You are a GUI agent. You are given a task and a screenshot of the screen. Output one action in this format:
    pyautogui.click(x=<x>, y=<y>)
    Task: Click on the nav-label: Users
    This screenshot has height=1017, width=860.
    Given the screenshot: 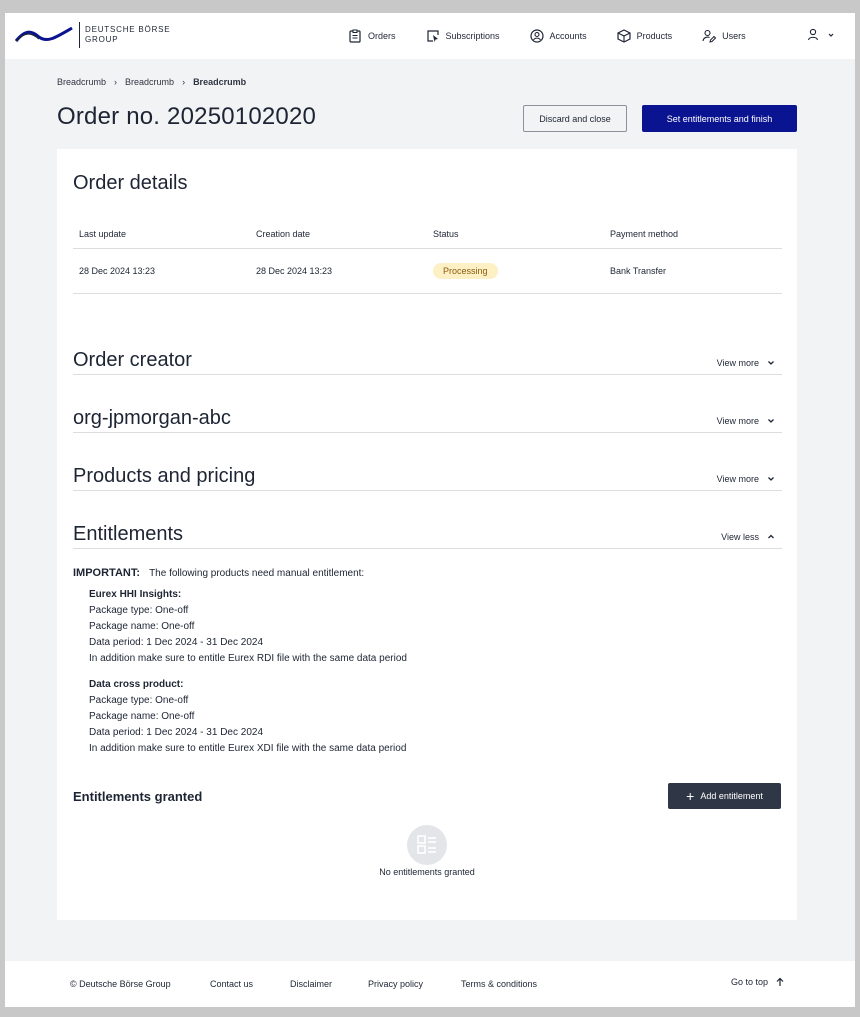 What is the action you would take?
    pyautogui.click(x=734, y=36)
    